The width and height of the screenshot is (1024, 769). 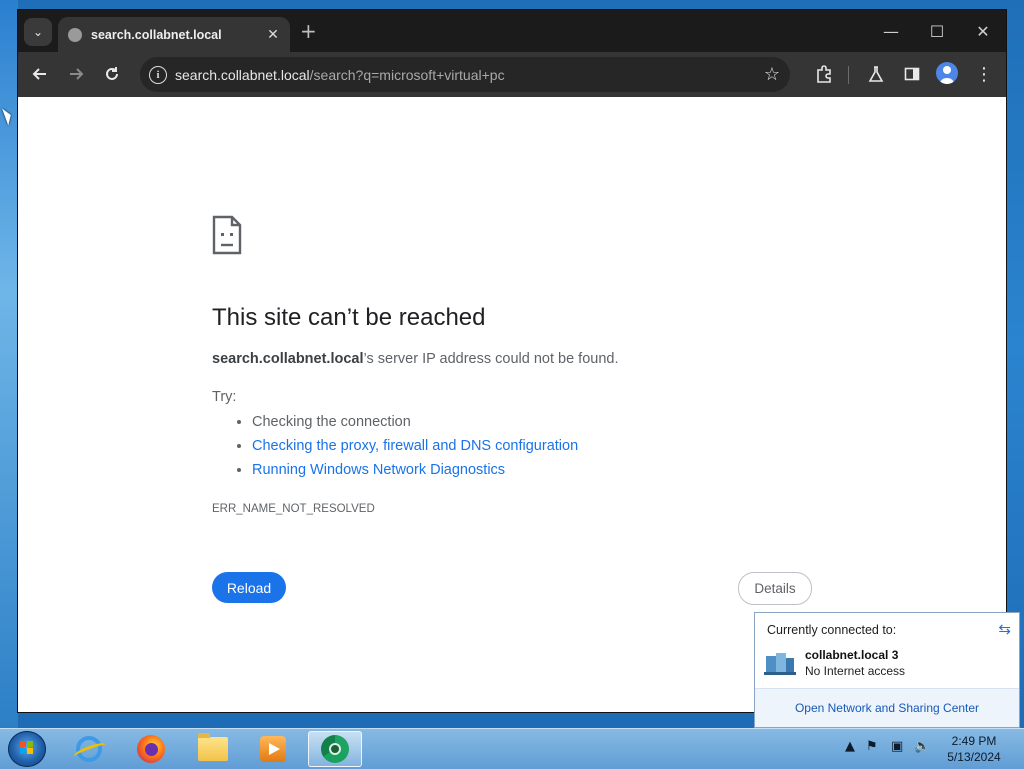 I want to click on network-icon, so click(x=780, y=664).